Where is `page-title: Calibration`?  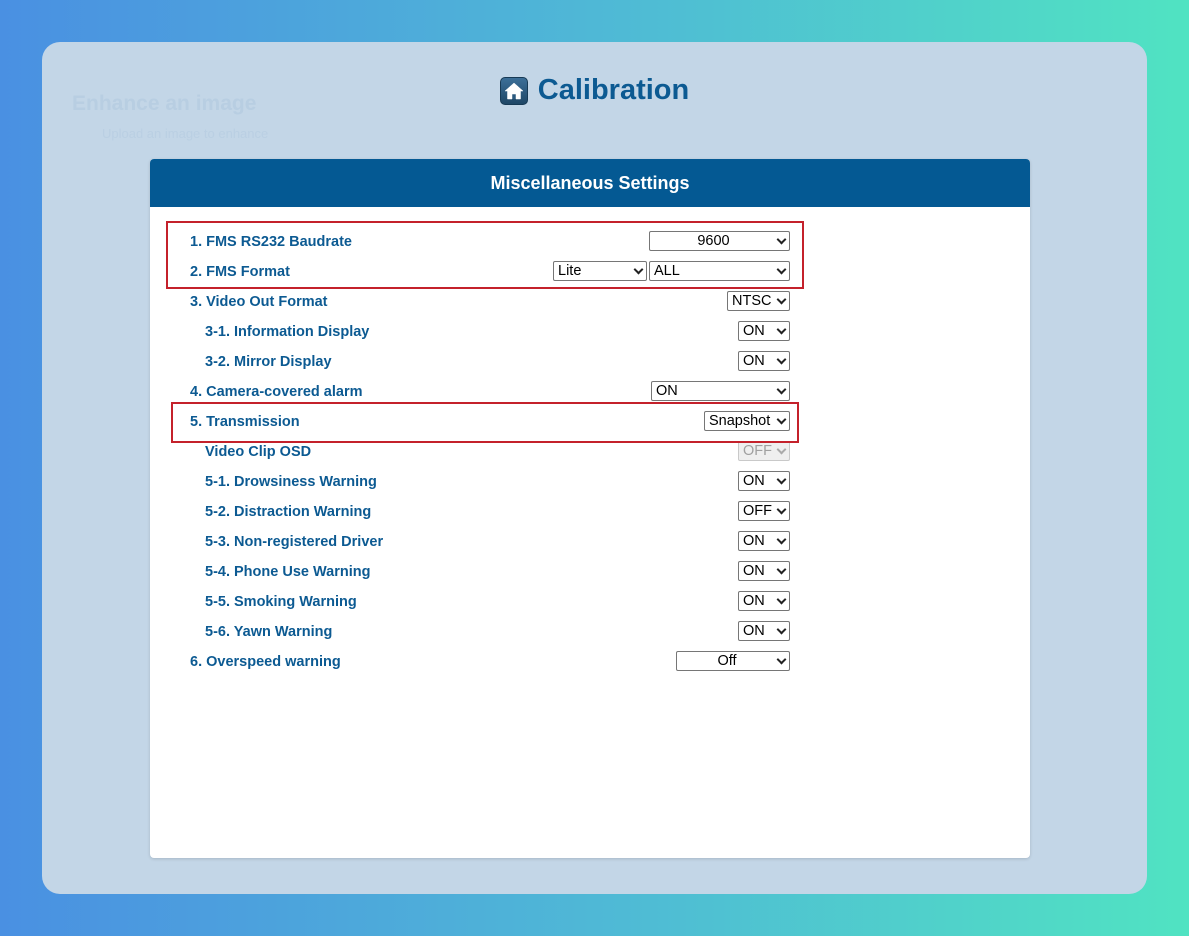
page-title: Calibration is located at coordinates (613, 90).